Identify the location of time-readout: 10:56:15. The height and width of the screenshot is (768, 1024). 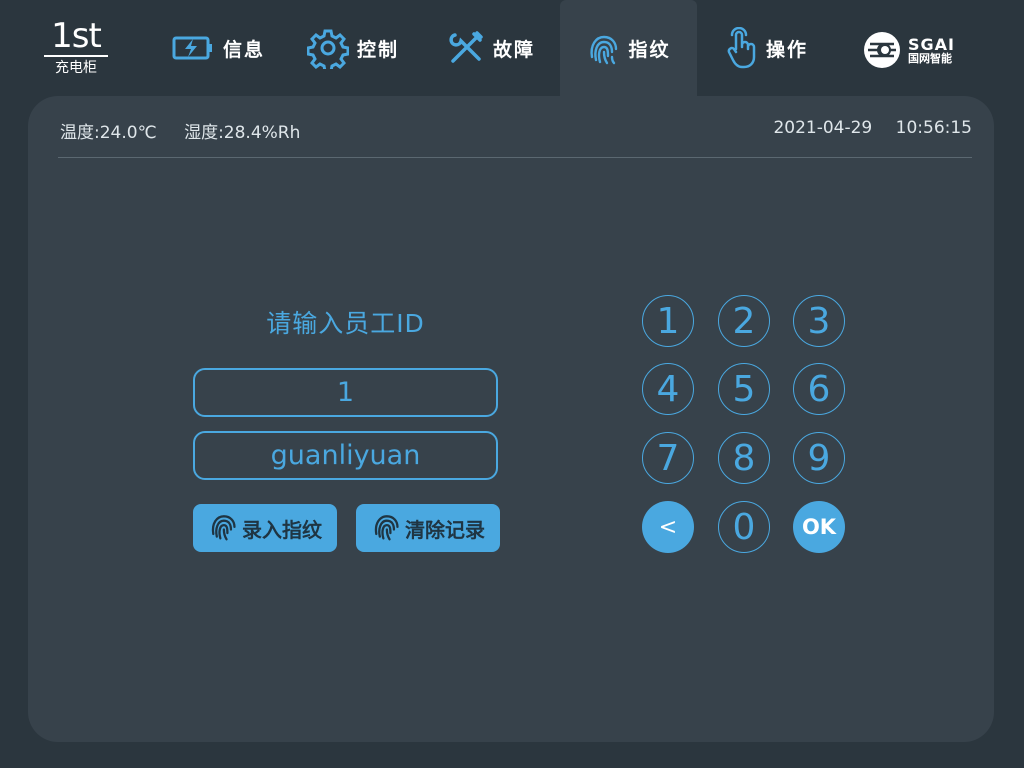
(933, 128).